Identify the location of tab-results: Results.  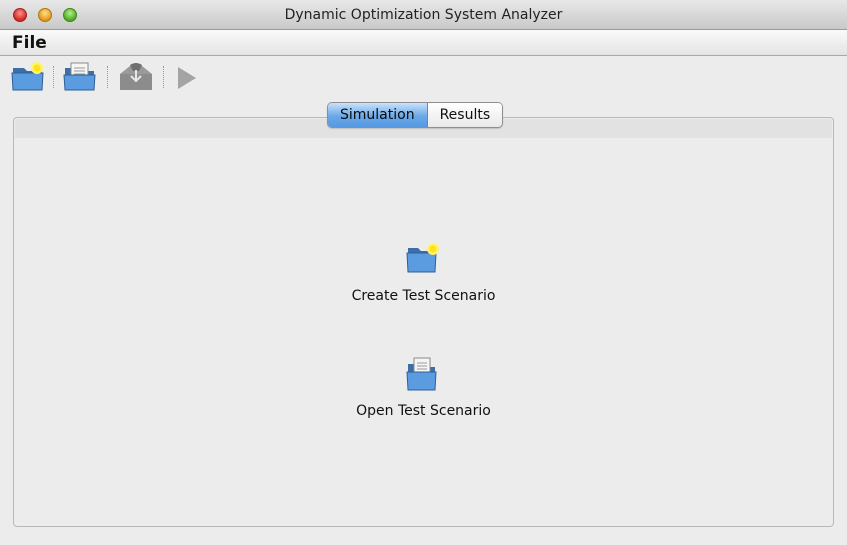
(465, 115).